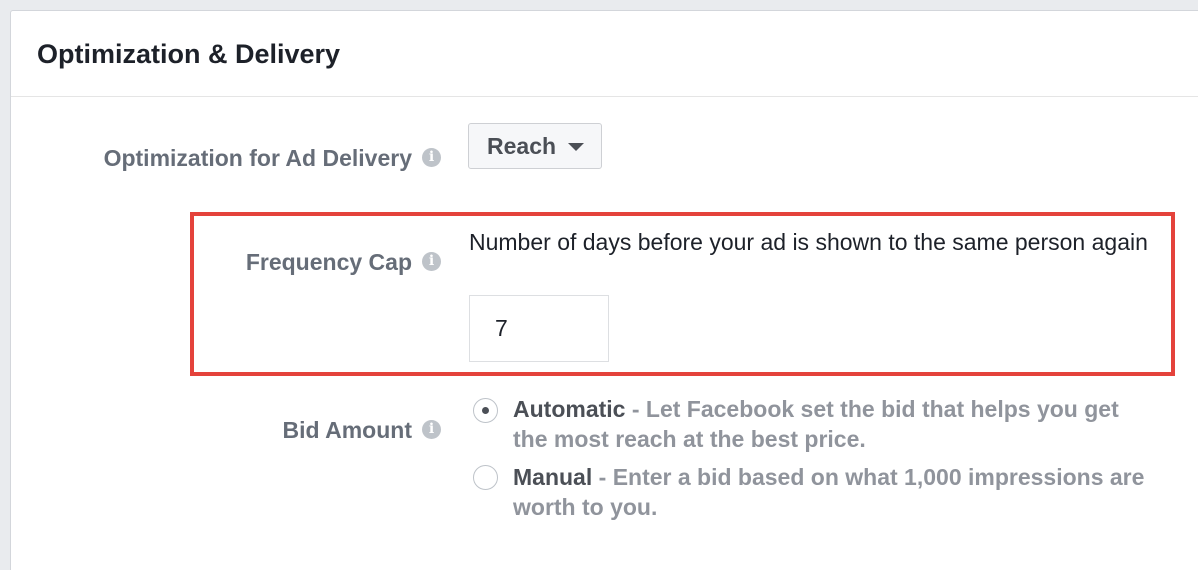 This screenshot has height=570, width=1198. I want to click on optimization-label: Optimization for Ad Delivery, so click(257, 158).